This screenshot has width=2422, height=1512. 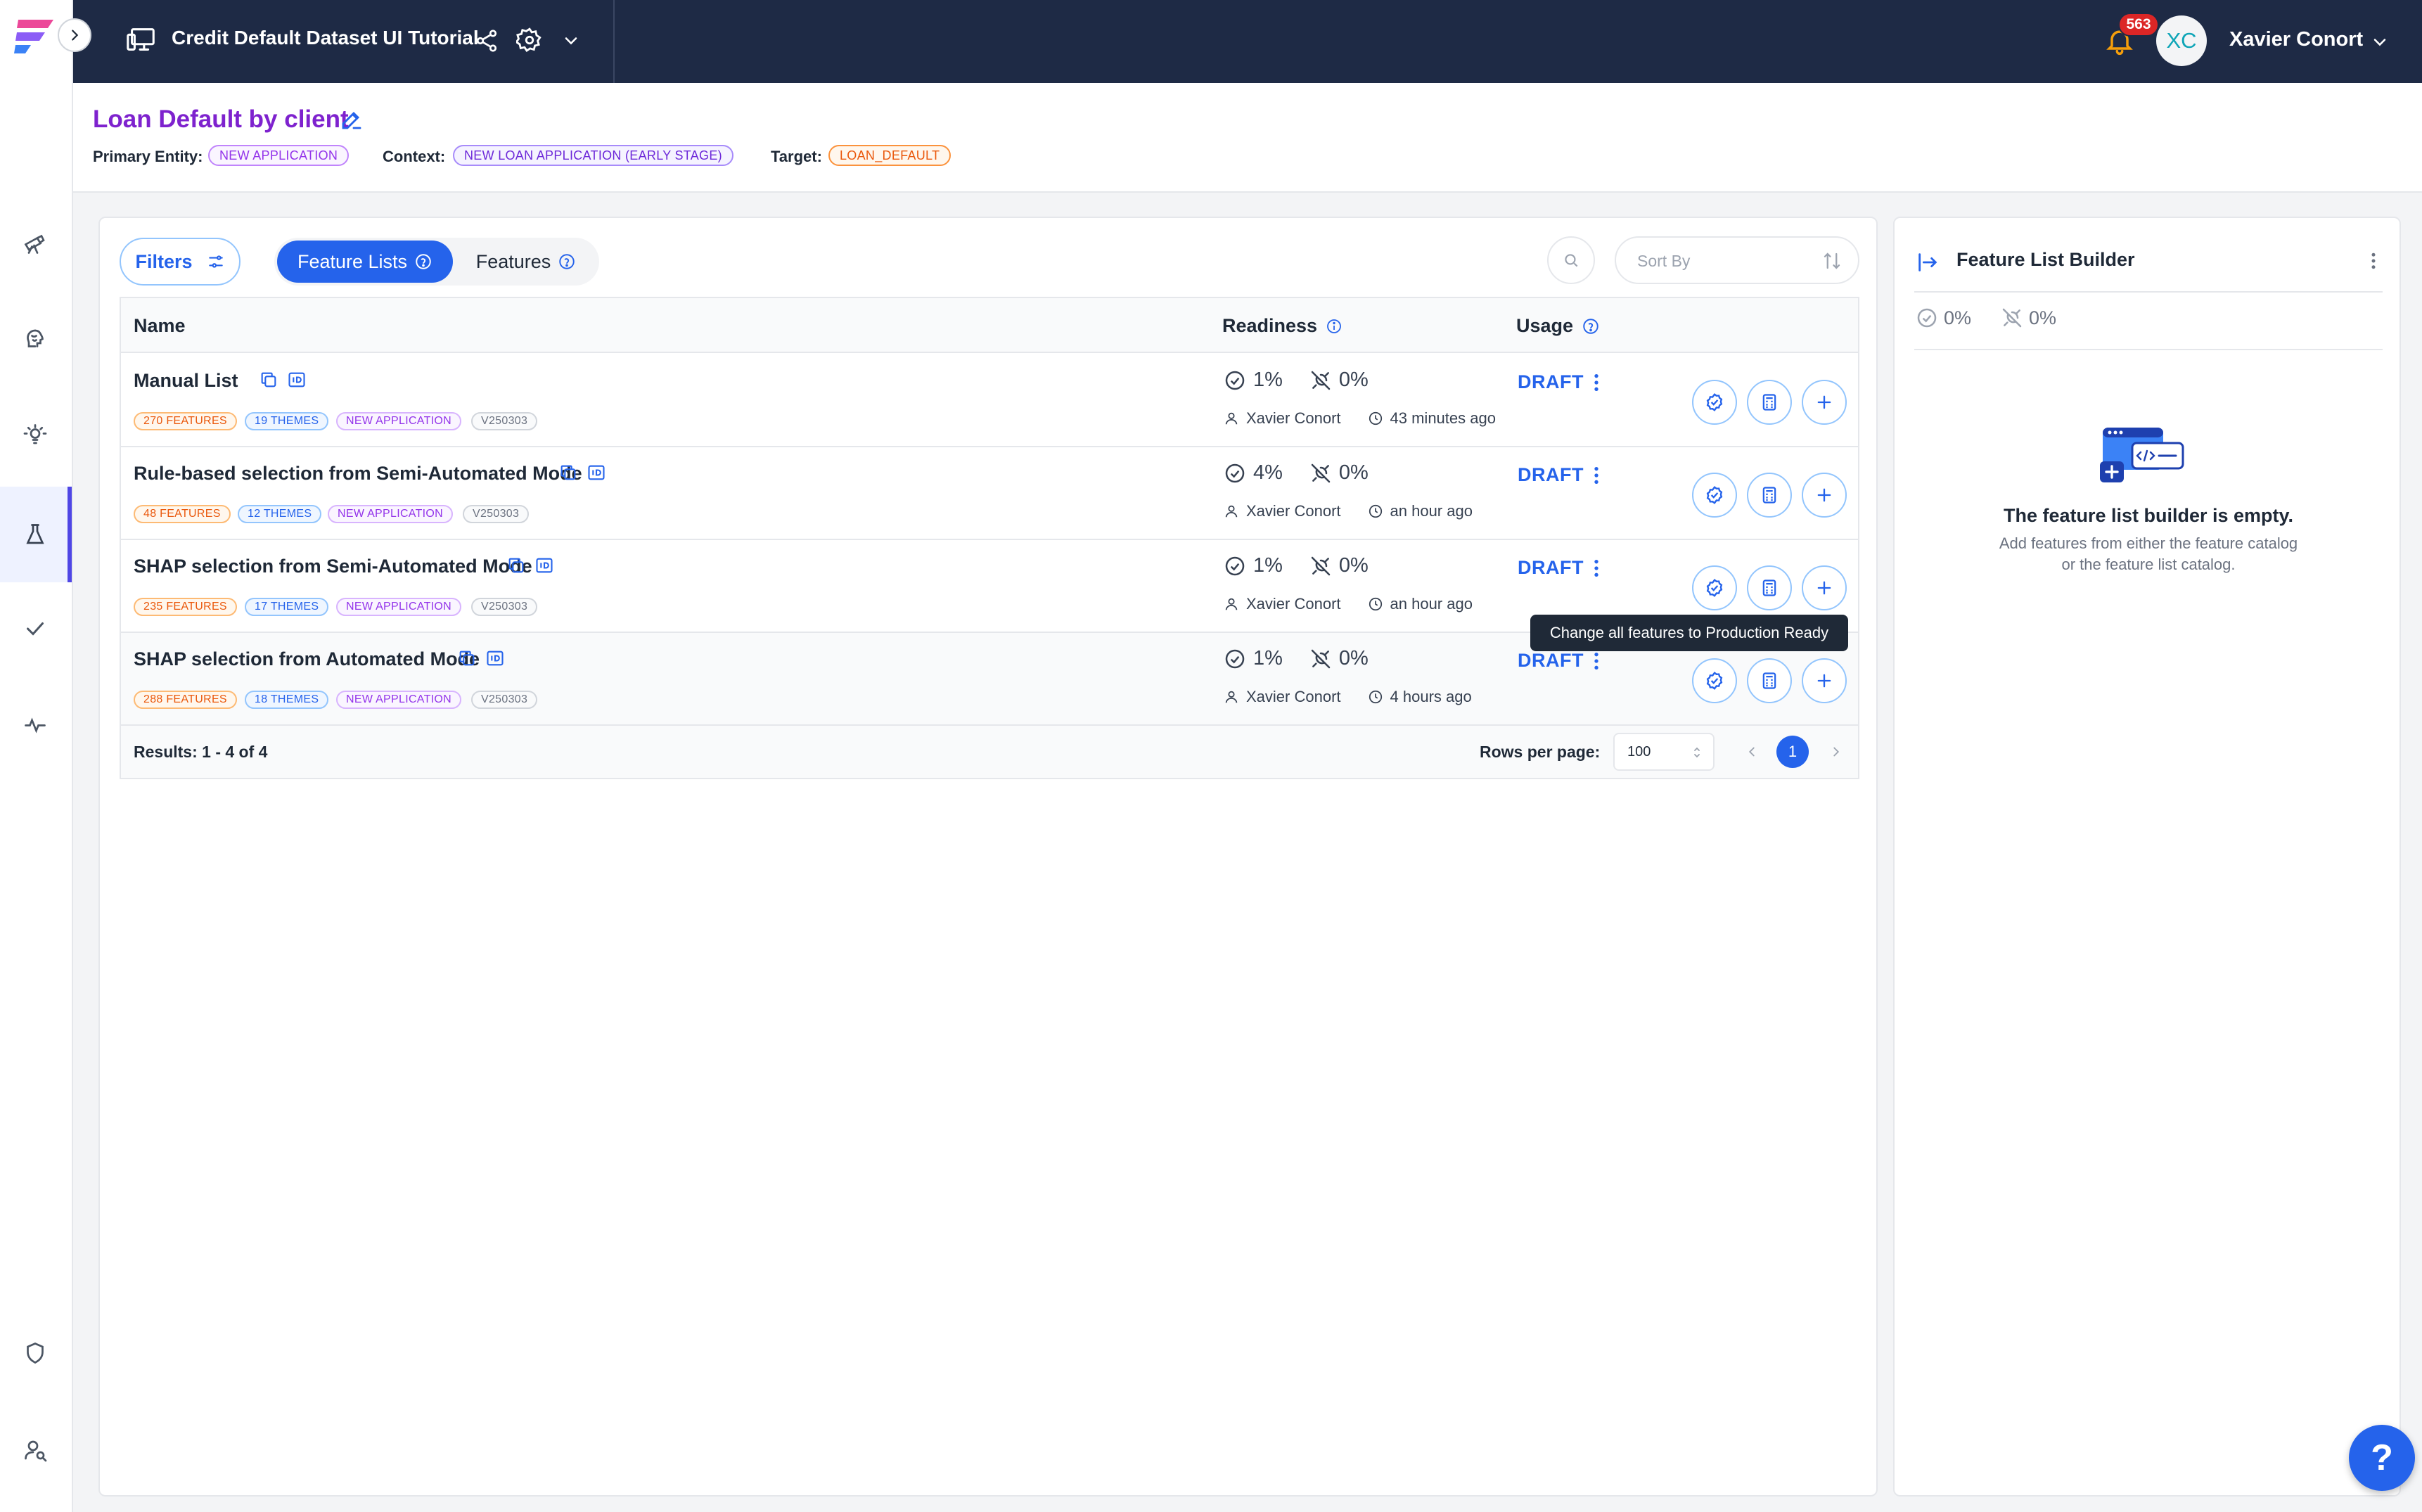 I want to click on sort-placeholder: Sort By, so click(x=1664, y=261).